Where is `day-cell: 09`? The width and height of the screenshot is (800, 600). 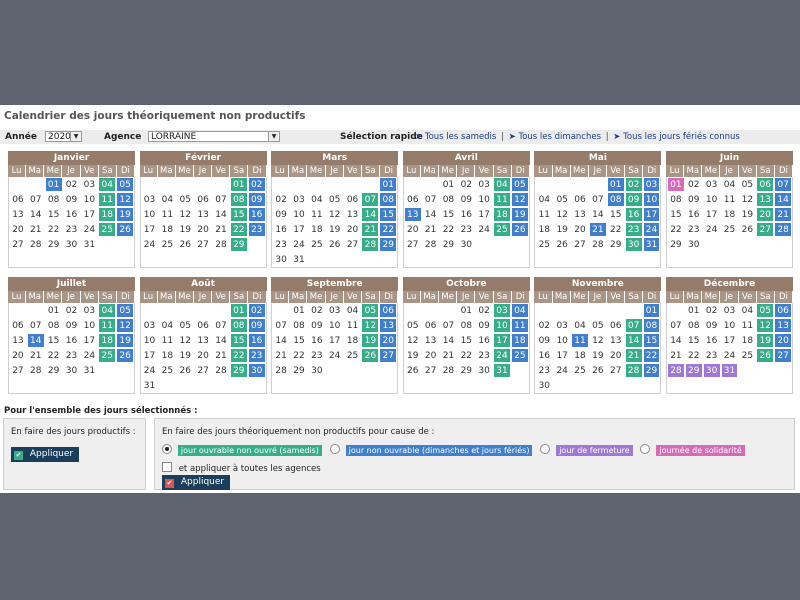
day-cell: 09 is located at coordinates (711, 325).